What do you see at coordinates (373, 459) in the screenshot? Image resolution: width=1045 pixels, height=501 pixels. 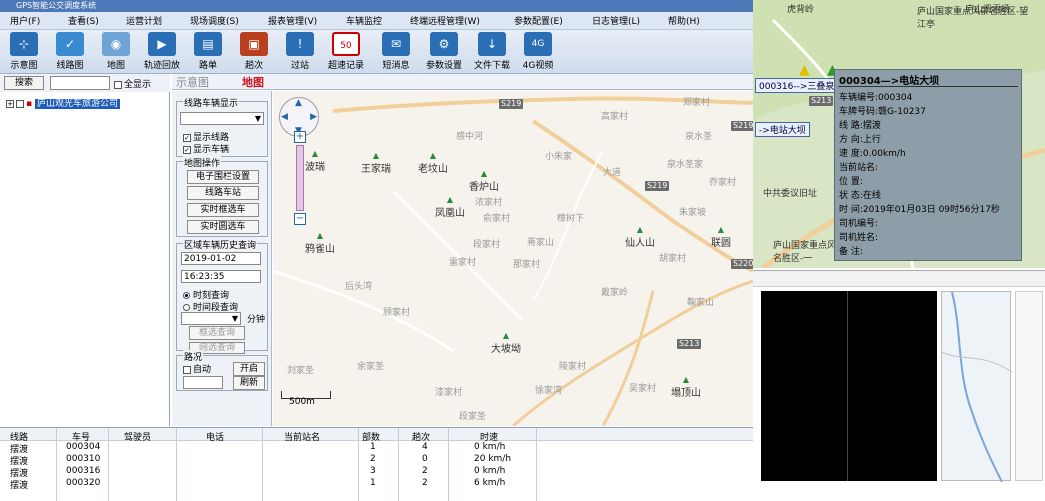 I see `cell-count: 2` at bounding box center [373, 459].